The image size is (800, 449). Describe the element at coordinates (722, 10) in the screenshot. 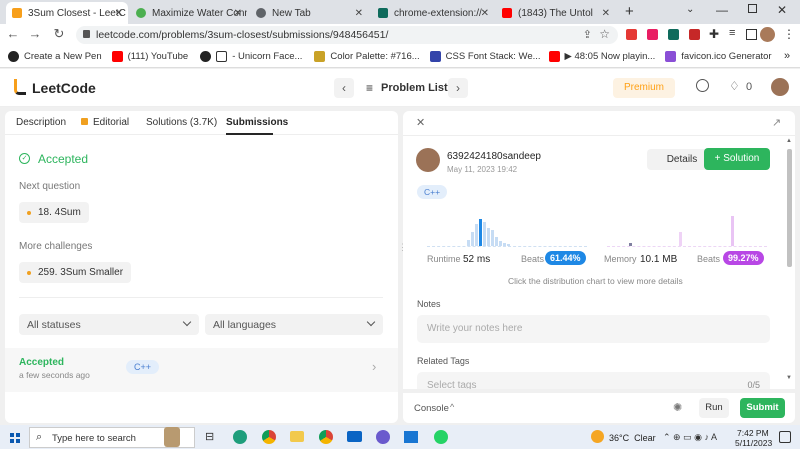

I see `minimize-icon: —` at that location.